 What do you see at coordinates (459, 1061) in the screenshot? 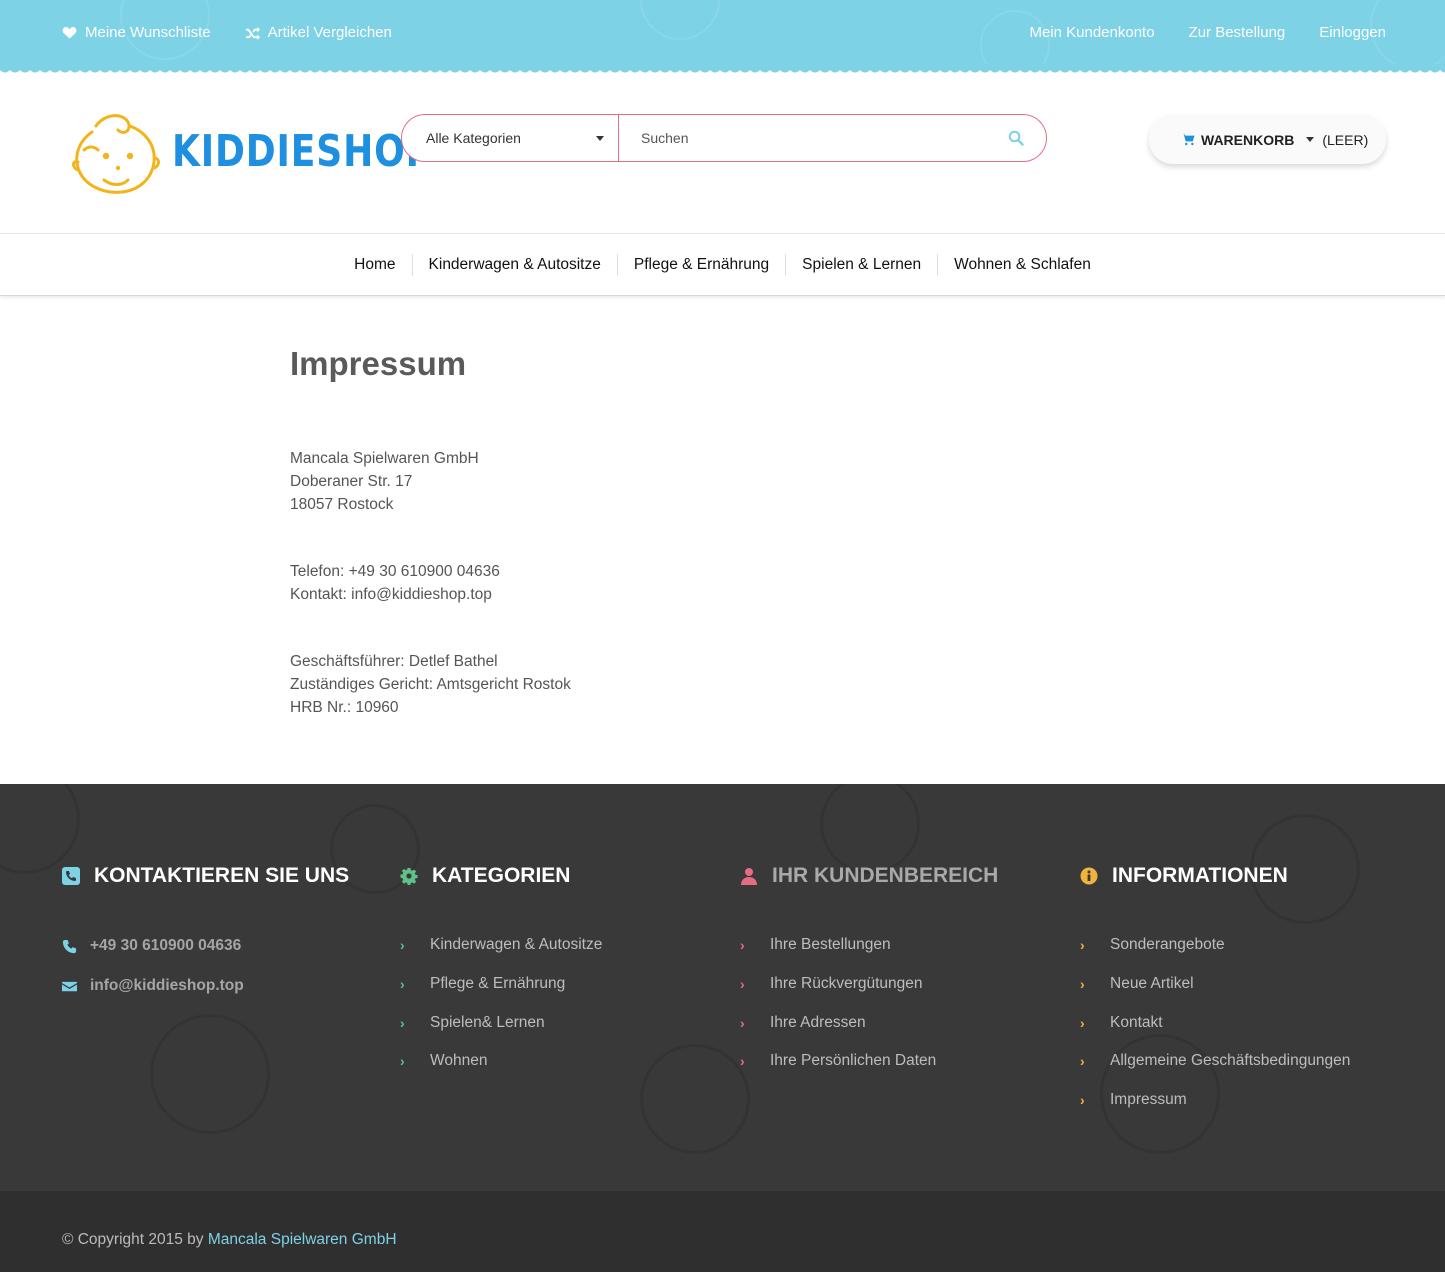
I see `footer-link-label: Wohnen` at bounding box center [459, 1061].